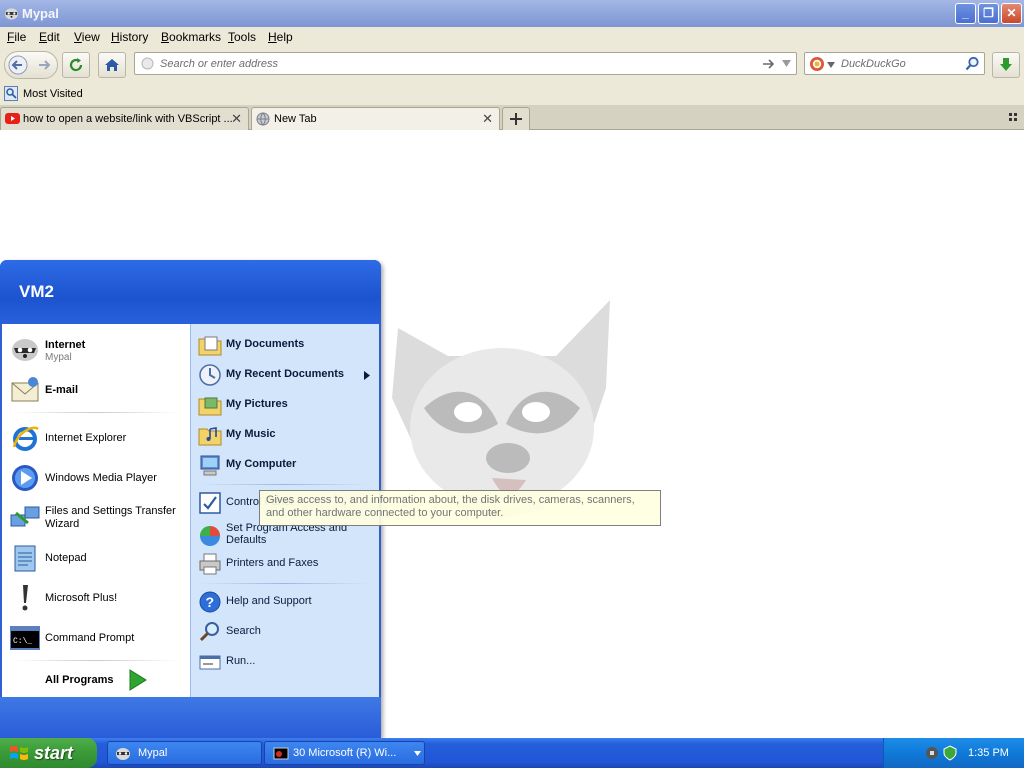  I want to click on program-label: Microsoft Plus!, so click(81, 598).